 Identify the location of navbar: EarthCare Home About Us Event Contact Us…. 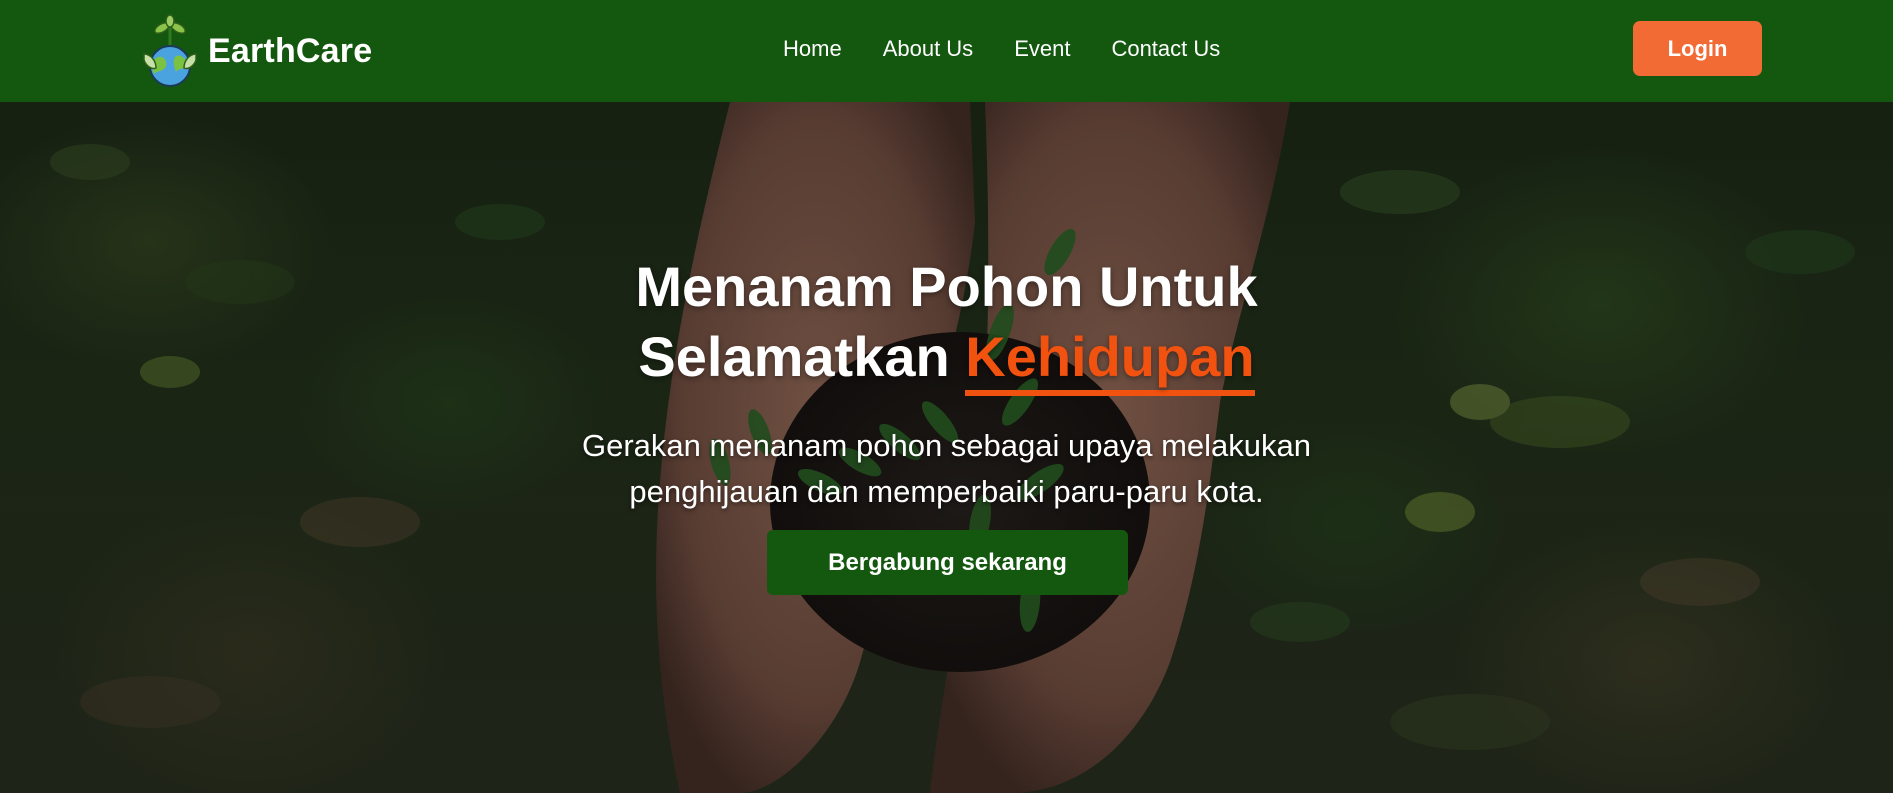
(946, 51).